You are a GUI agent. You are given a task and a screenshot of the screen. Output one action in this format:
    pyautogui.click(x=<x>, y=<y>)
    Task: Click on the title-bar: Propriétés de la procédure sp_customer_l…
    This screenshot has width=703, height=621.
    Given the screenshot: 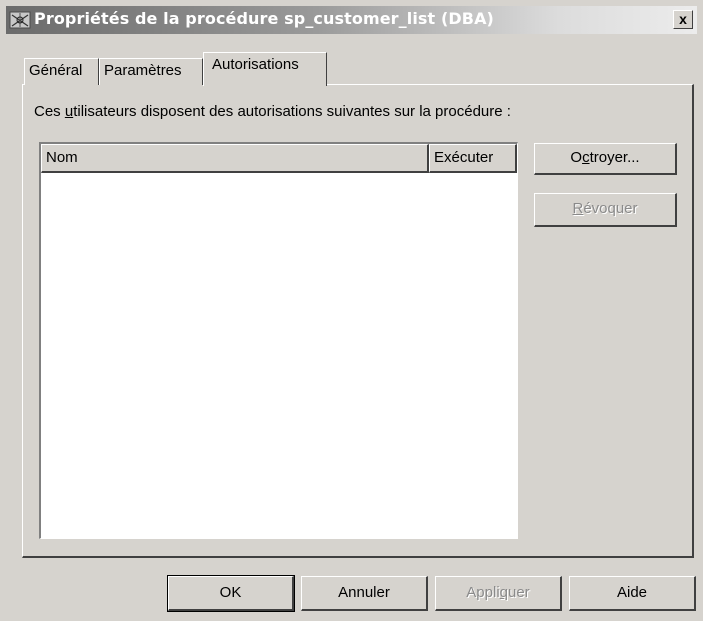 What is the action you would take?
    pyautogui.click(x=351, y=20)
    